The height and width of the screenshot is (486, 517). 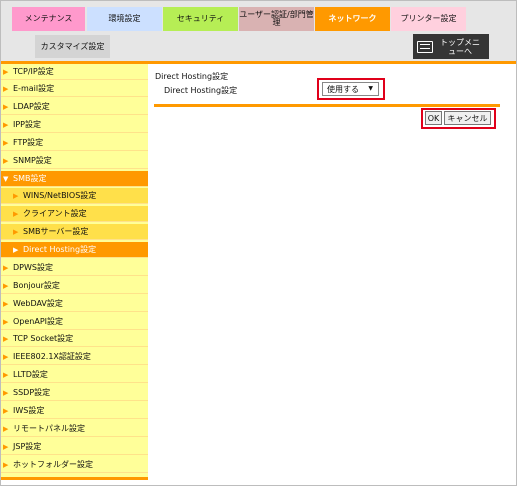 I want to click on tab-user-auth: ユーザー認証/部門管理, so click(x=276, y=19).